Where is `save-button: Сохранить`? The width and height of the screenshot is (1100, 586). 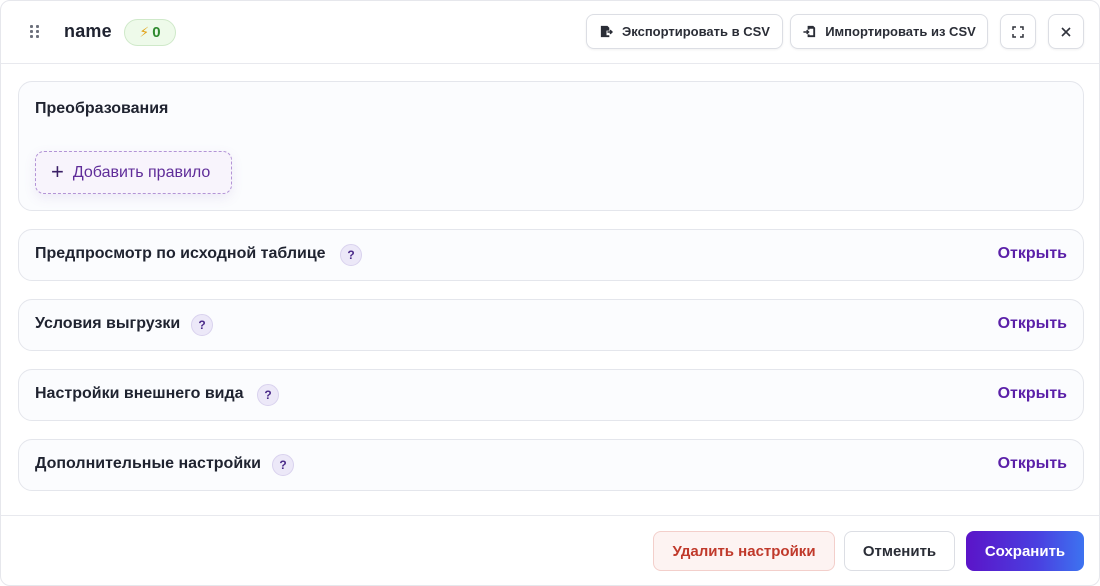 save-button: Сохранить is located at coordinates (1025, 551).